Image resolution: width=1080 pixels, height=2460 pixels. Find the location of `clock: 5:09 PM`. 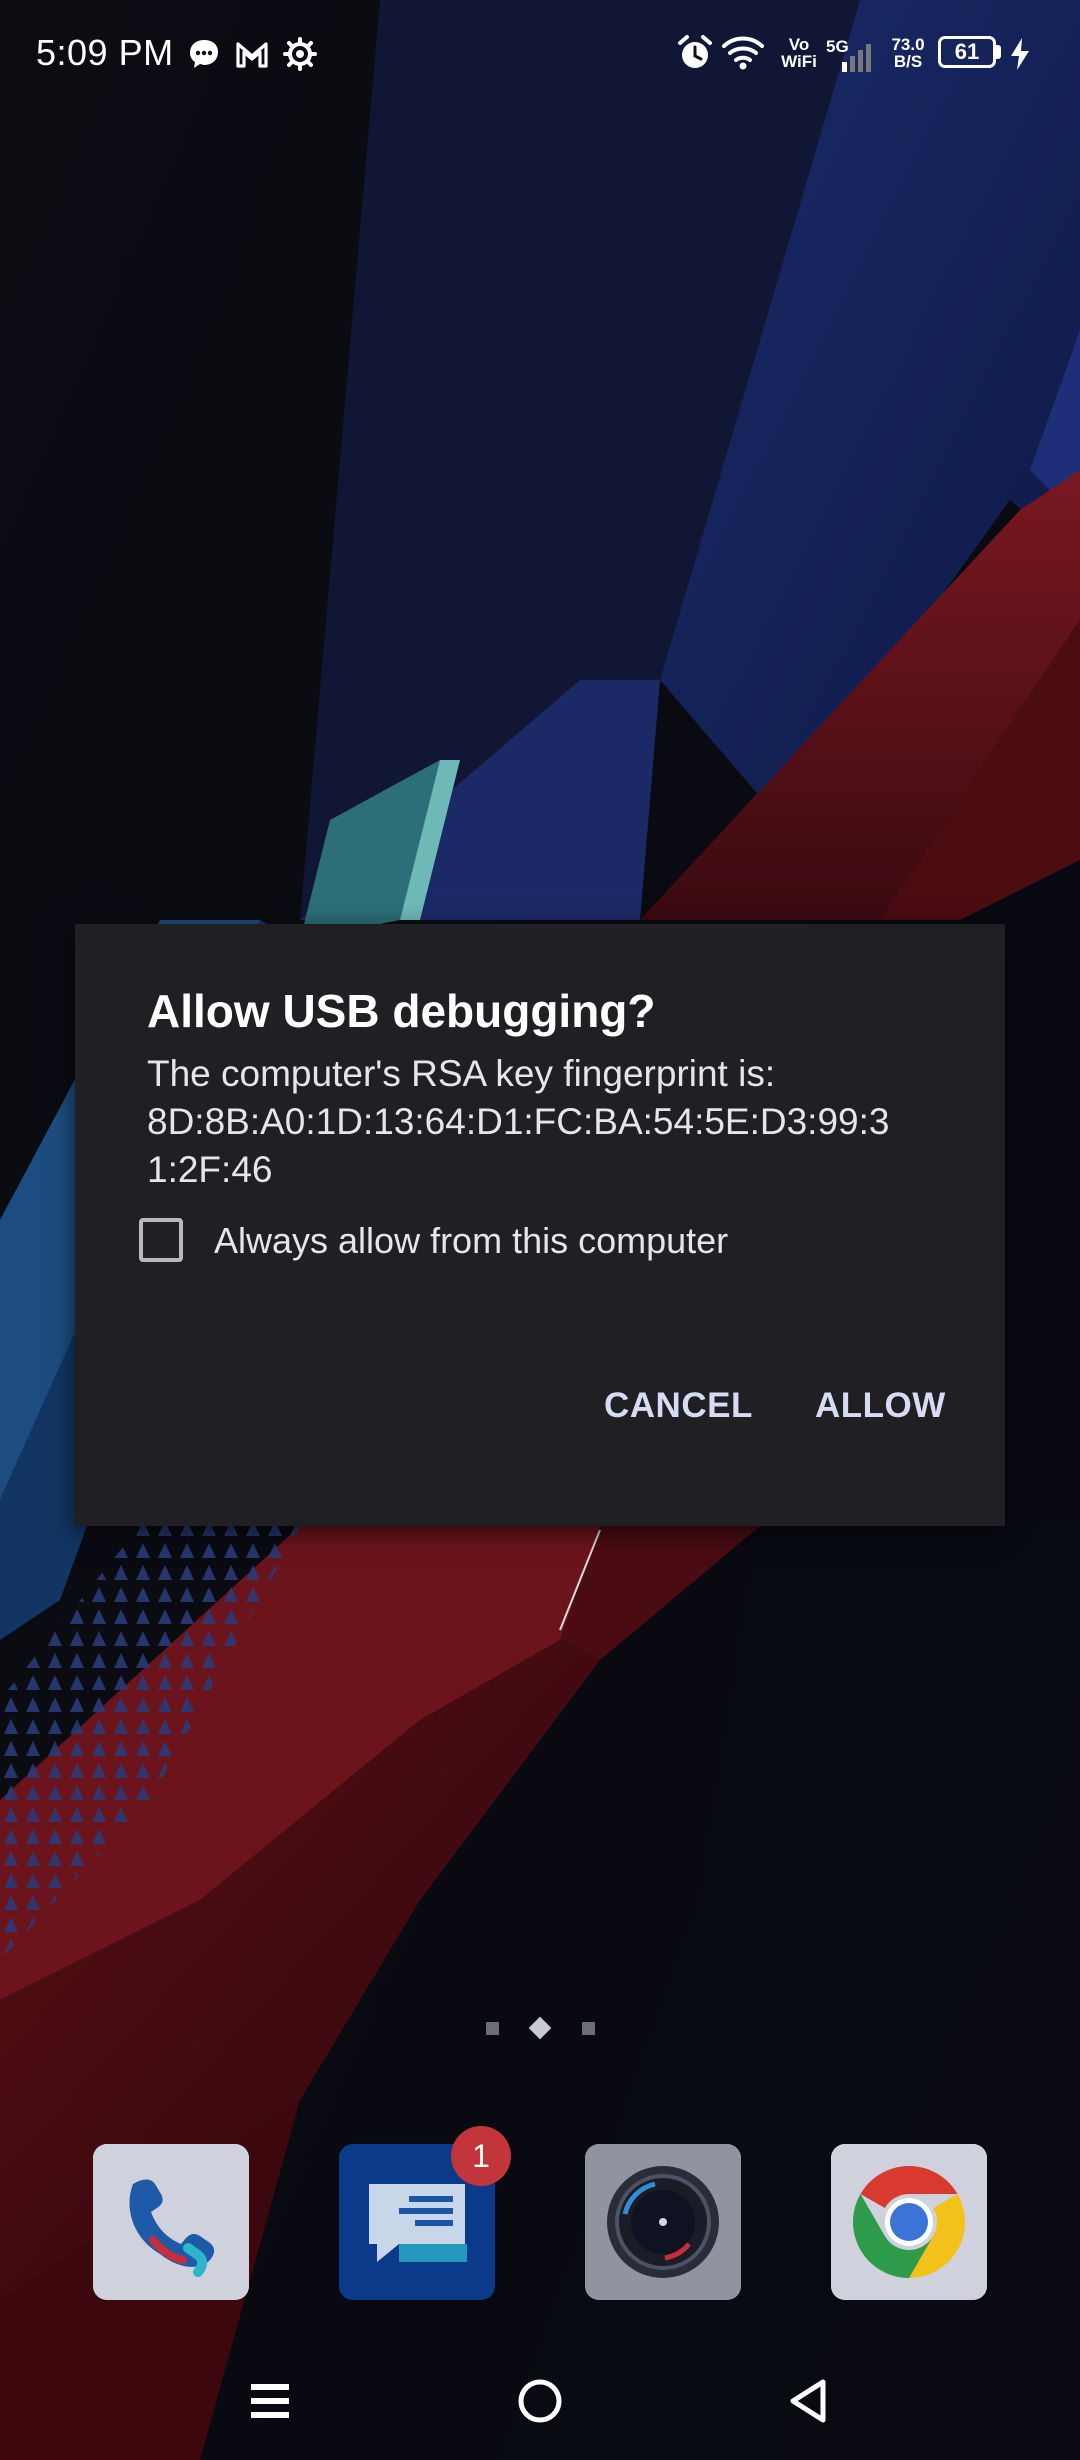

clock: 5:09 PM is located at coordinates (105, 52).